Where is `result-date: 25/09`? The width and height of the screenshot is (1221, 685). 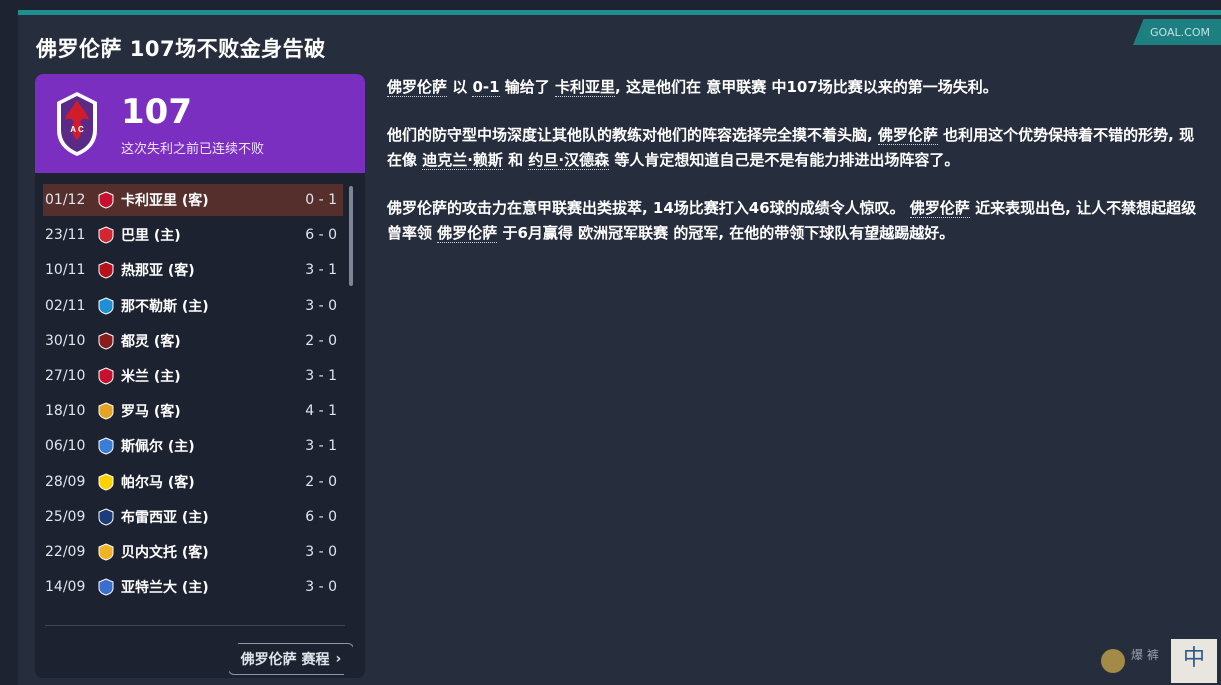
result-date: 25/09 is located at coordinates (65, 516).